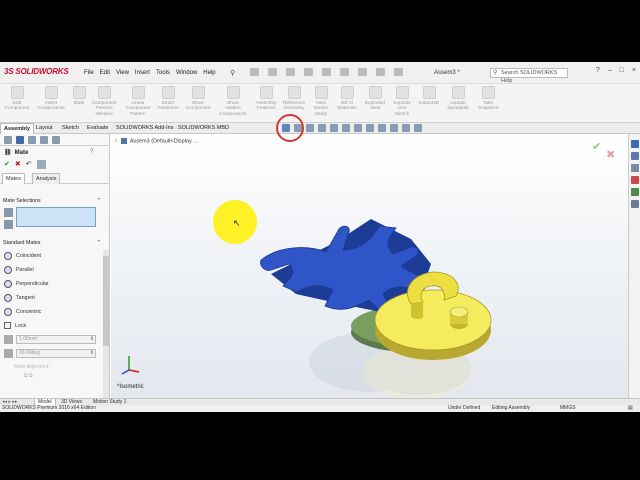 The height and width of the screenshot is (480, 640). I want to click on solidworks-resources-icon, so click(635, 144).